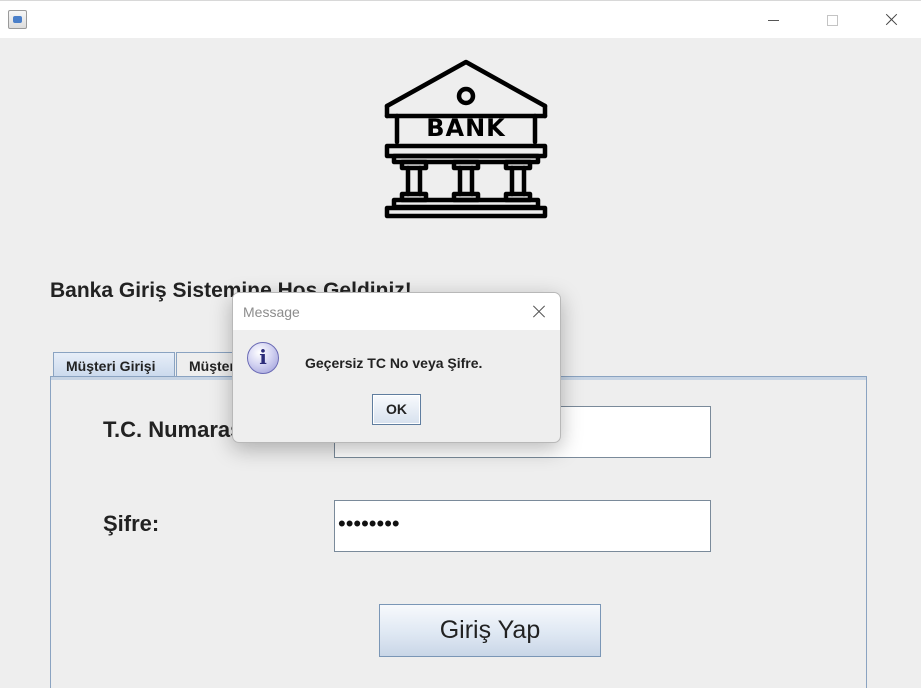 The width and height of the screenshot is (921, 688). What do you see at coordinates (114, 365) in the screenshot?
I see `tab-customer-login: Müşteri Girişi` at bounding box center [114, 365].